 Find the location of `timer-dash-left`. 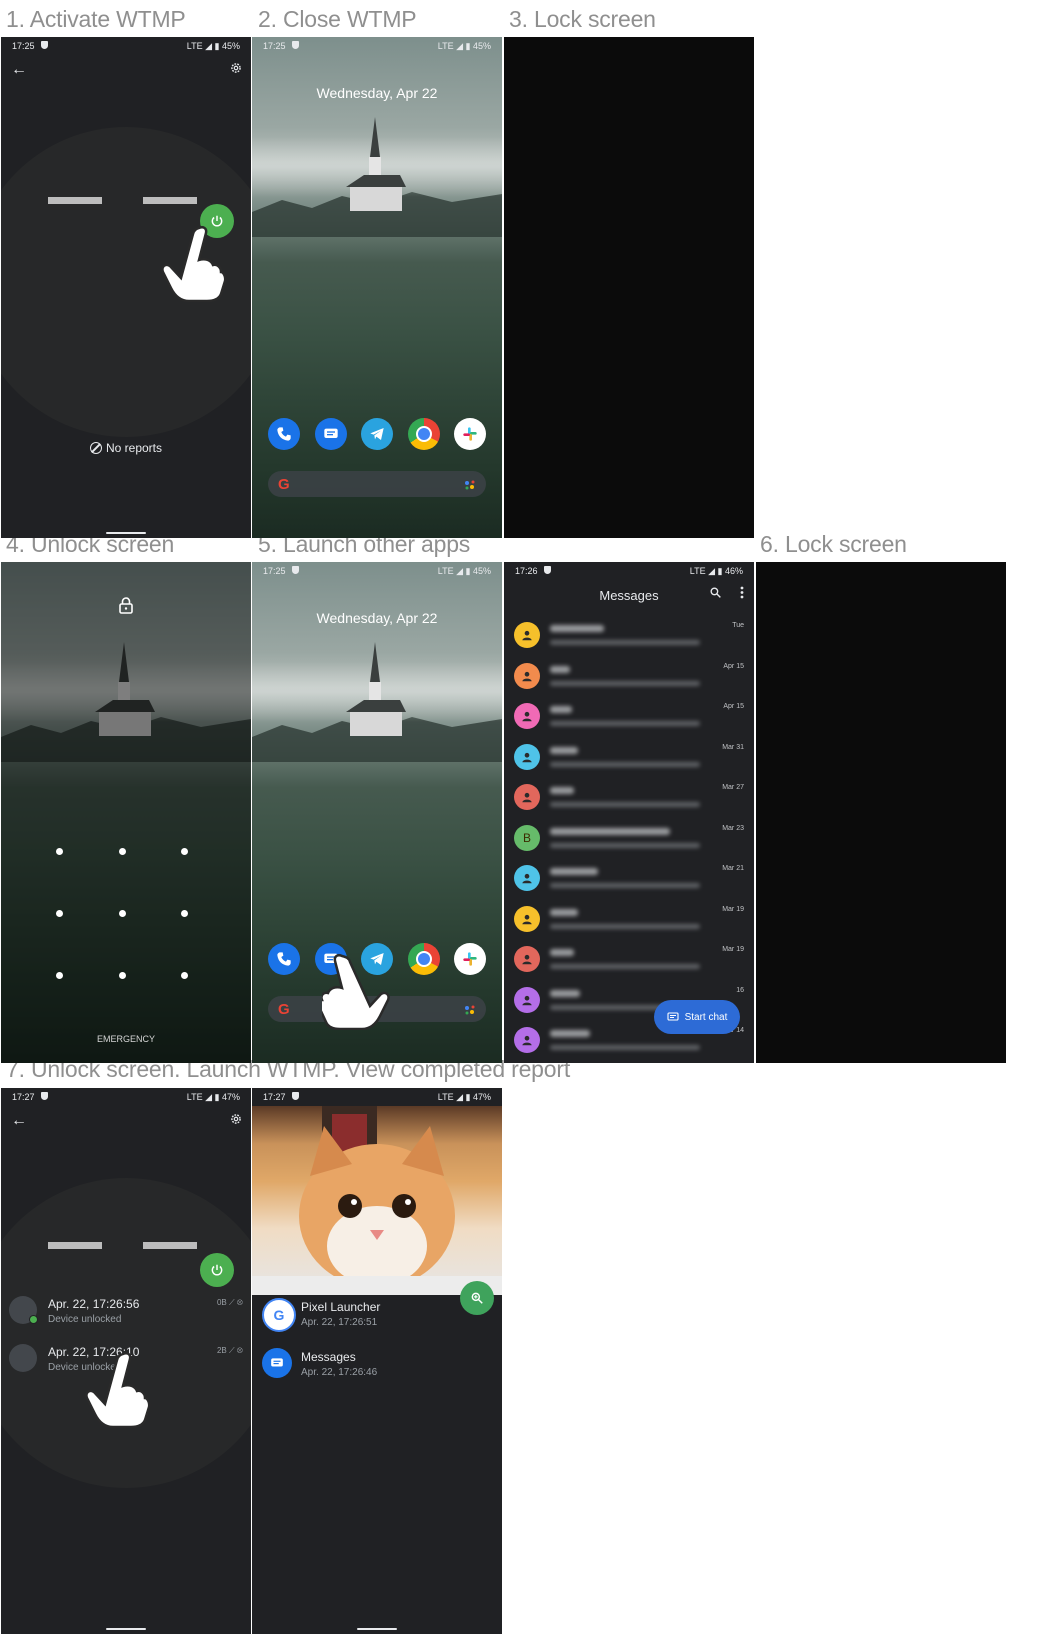

timer-dash-left is located at coordinates (75, 1245).